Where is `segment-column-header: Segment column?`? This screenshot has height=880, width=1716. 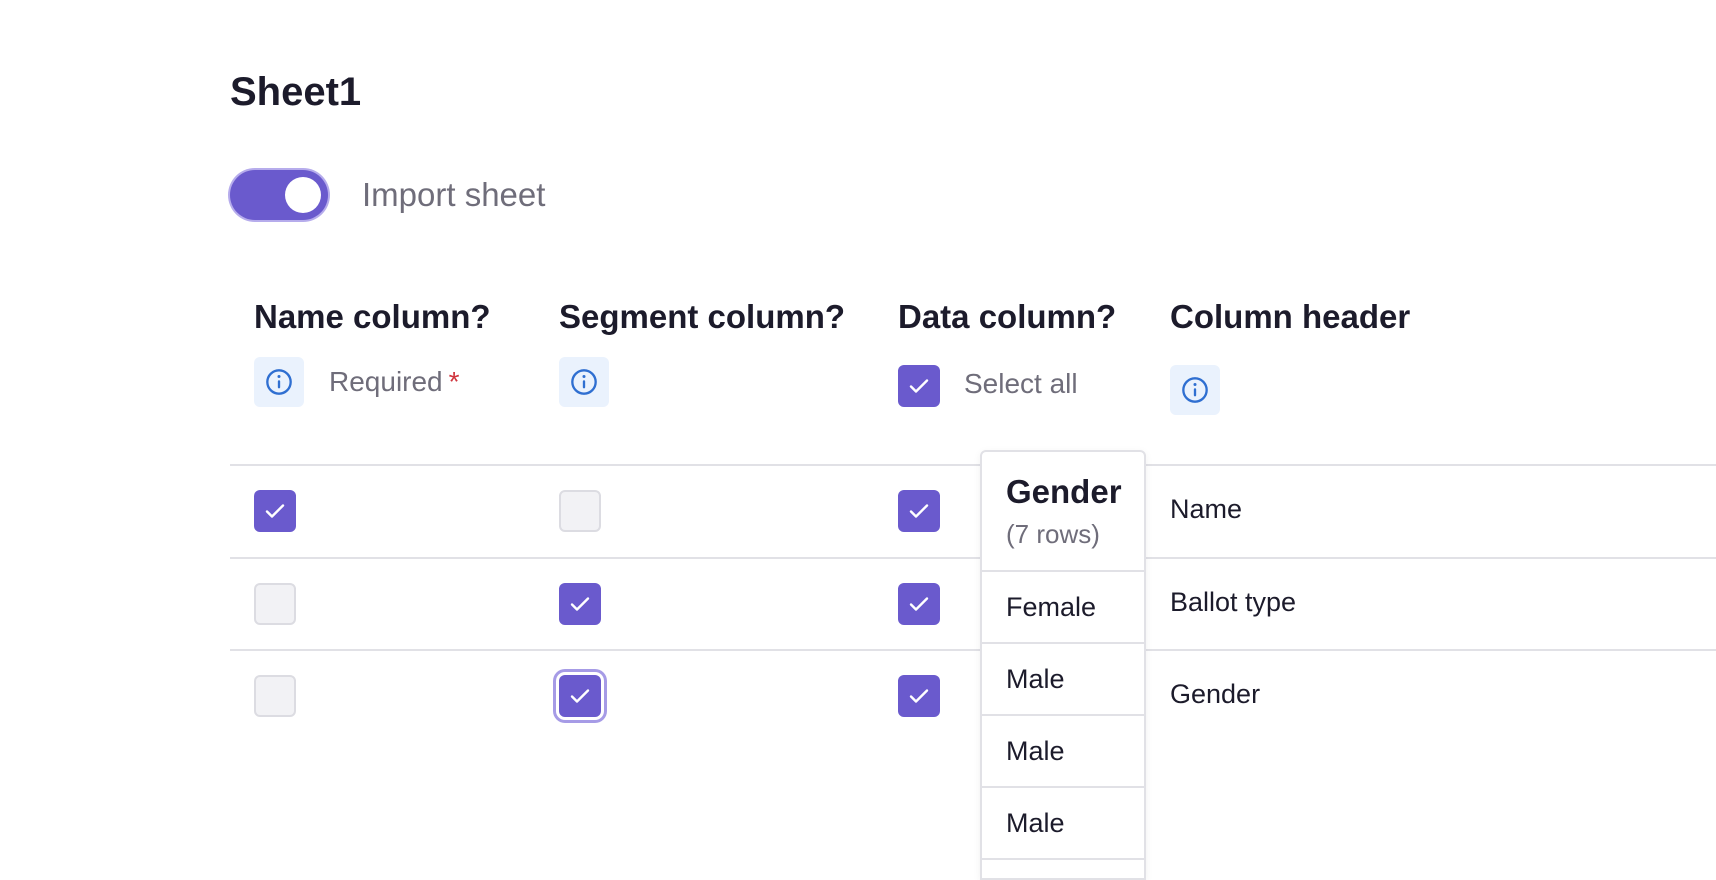 segment-column-header: Segment column? is located at coordinates (702, 316).